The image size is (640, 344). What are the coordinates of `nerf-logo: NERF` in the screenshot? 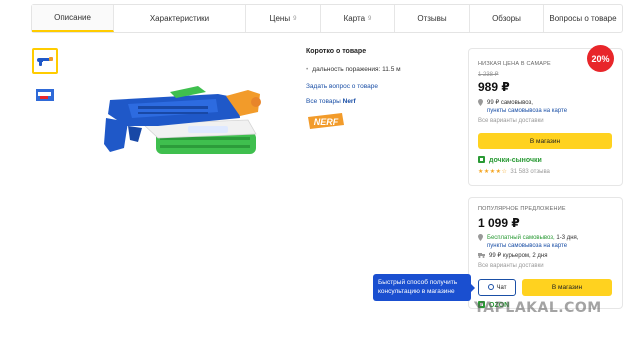 It's located at (326, 121).